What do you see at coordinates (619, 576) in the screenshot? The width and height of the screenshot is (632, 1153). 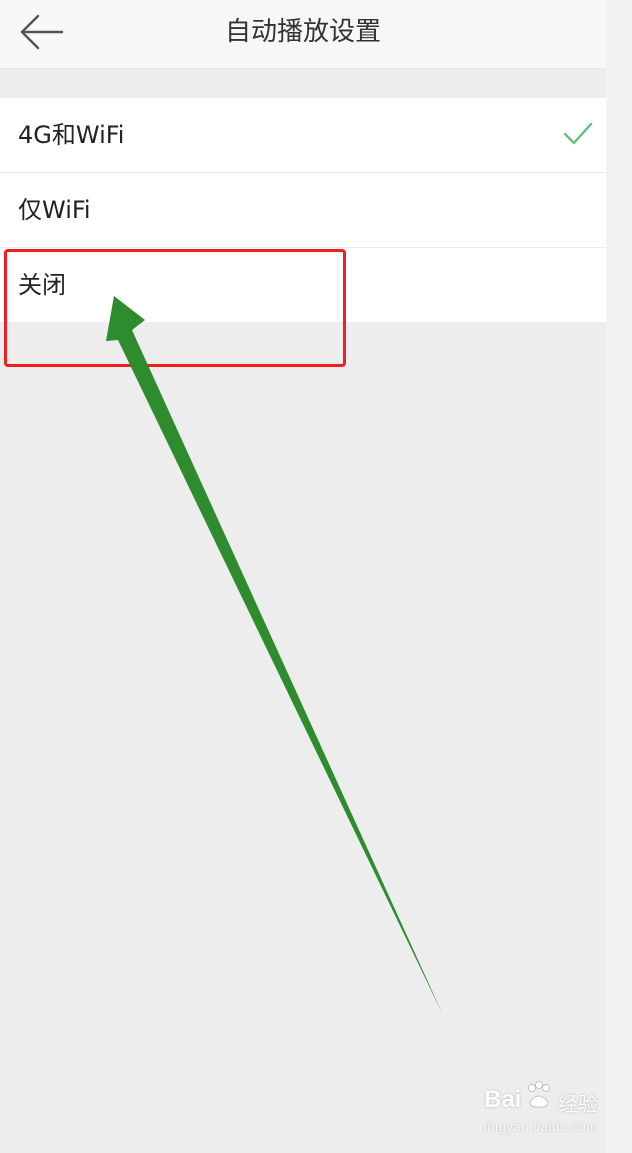 I see `screen-edge-strip` at bounding box center [619, 576].